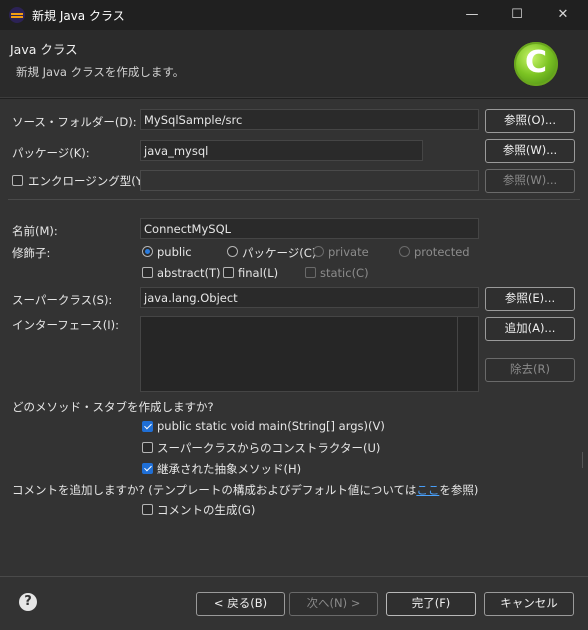  What do you see at coordinates (78, 16) in the screenshot?
I see `window-title: 新規 Java クラス` at bounding box center [78, 16].